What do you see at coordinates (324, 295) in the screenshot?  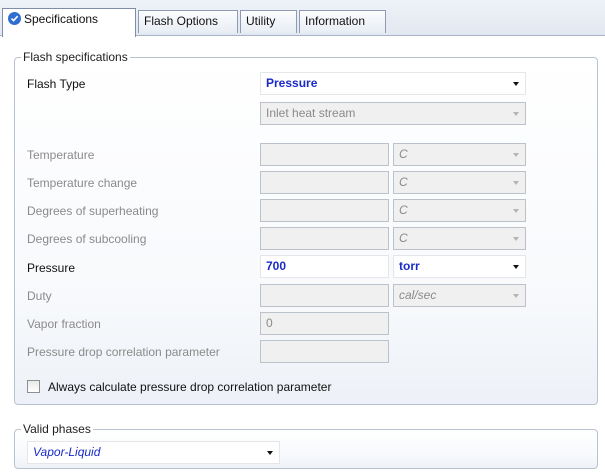 I see `duty-input` at bounding box center [324, 295].